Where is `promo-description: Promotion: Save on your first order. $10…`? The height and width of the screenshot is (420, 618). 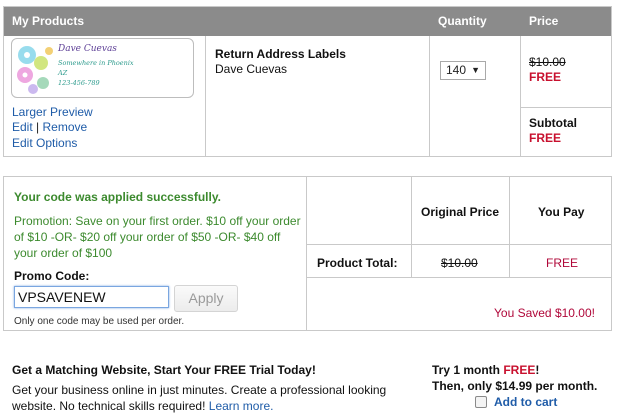
promo-description: Promotion: Save on your first order. $10… is located at coordinates (157, 237).